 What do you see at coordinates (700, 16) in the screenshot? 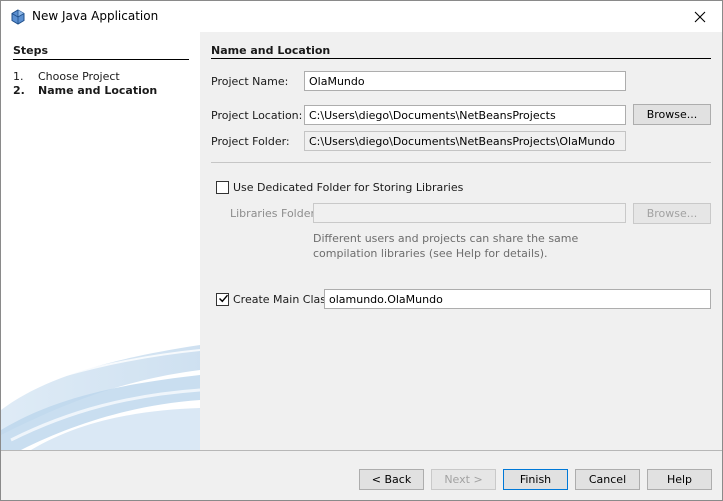
I see `close-icon` at bounding box center [700, 16].